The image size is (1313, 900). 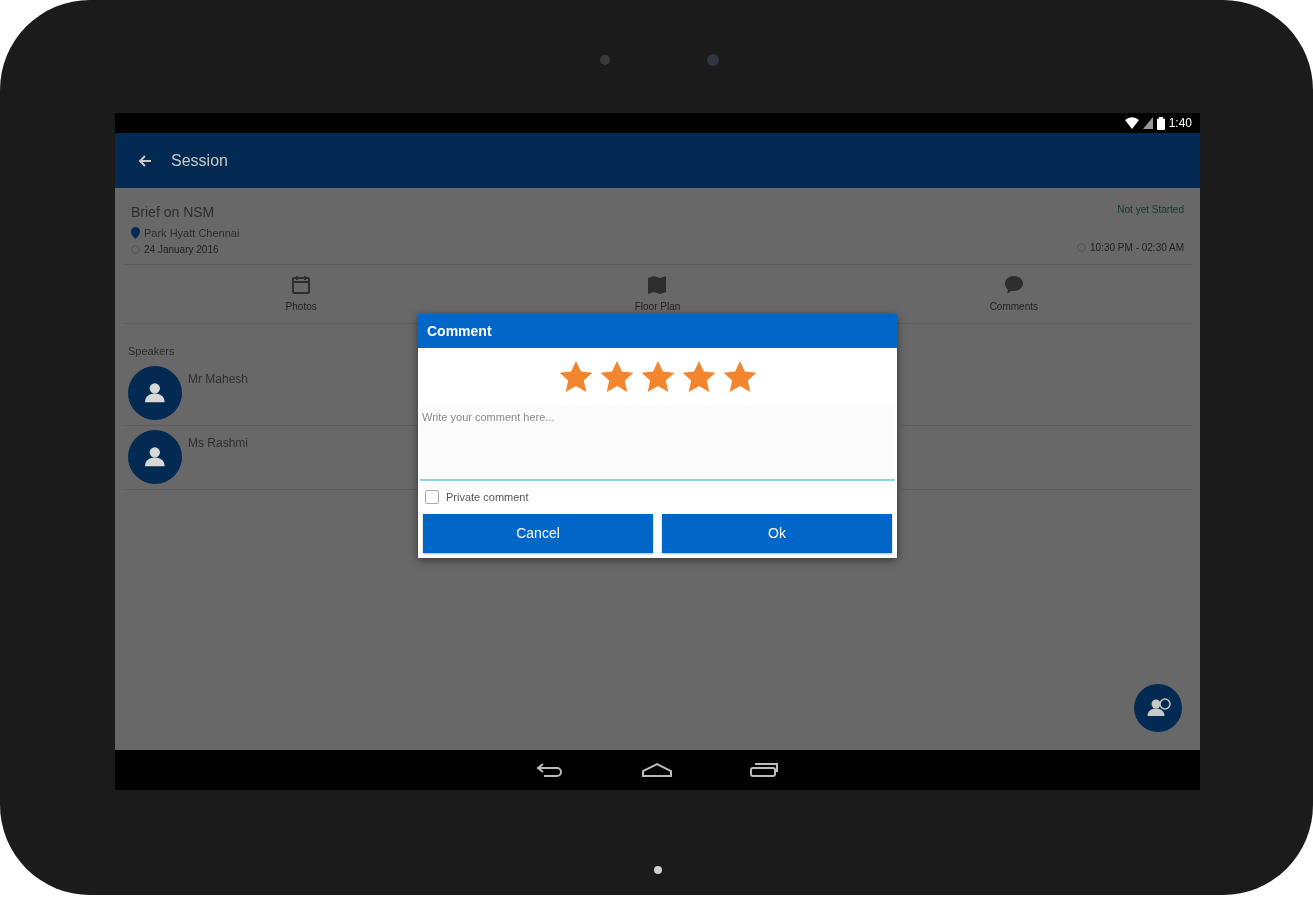 What do you see at coordinates (432, 497) in the screenshot?
I see `private-checkbox` at bounding box center [432, 497].